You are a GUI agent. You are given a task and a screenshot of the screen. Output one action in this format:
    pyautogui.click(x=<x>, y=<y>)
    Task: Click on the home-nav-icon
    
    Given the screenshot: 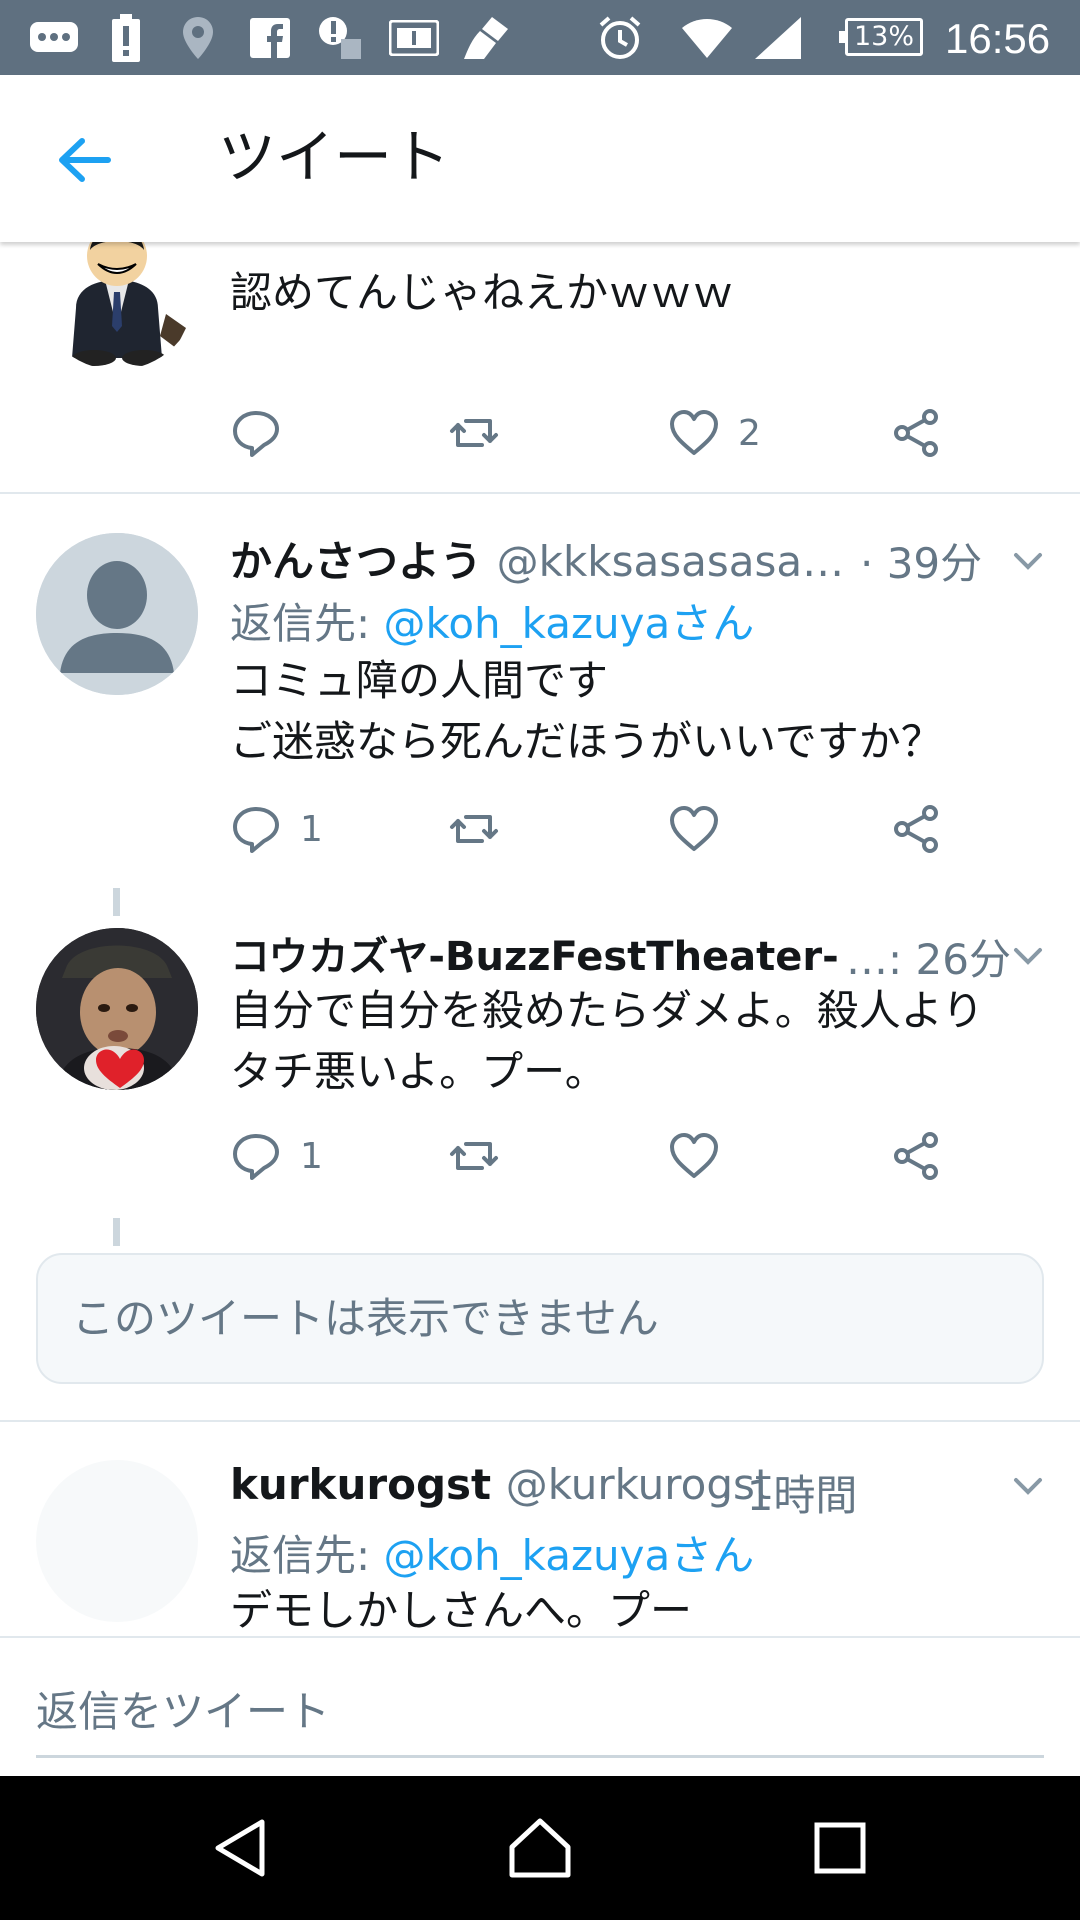 What is the action you would take?
    pyautogui.click(x=540, y=1848)
    